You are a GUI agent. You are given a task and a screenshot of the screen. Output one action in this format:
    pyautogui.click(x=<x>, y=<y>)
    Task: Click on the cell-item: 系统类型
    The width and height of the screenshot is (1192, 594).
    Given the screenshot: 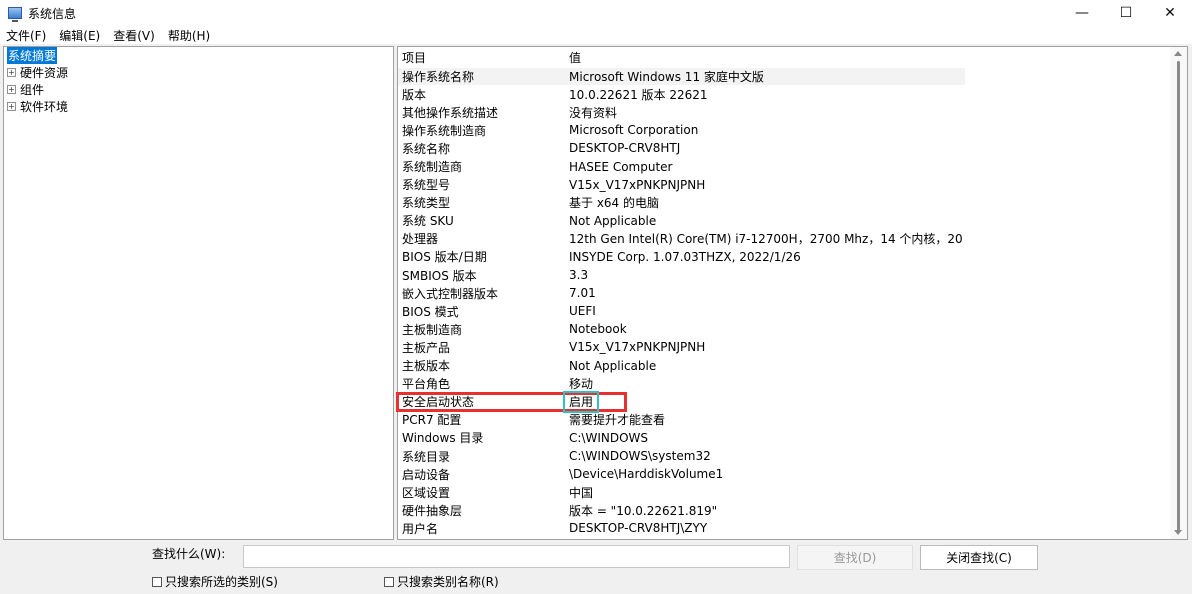 What is the action you would take?
    pyautogui.click(x=426, y=203)
    